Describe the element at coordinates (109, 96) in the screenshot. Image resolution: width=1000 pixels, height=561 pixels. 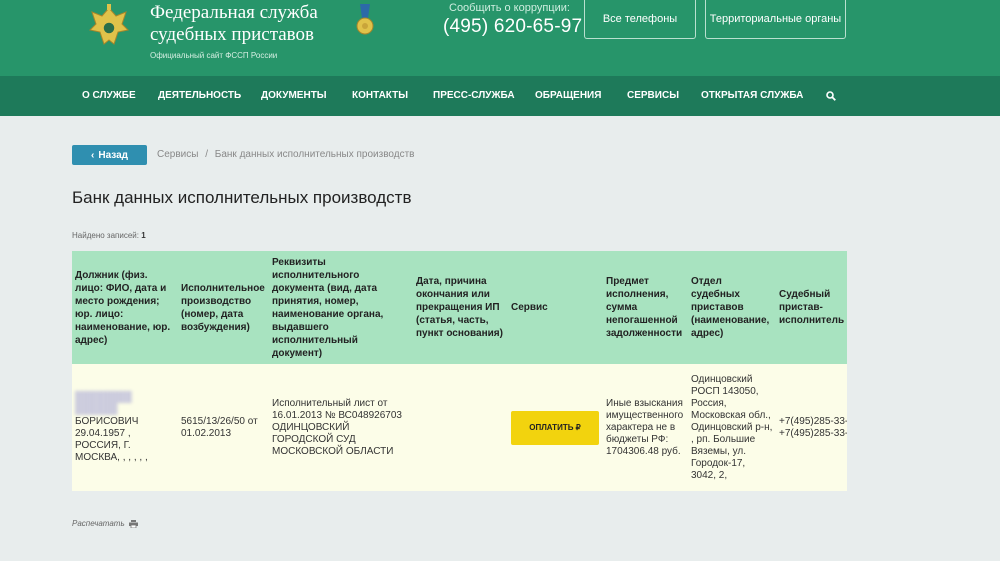
I see `nav-about: О СЛУЖБЕ` at that location.